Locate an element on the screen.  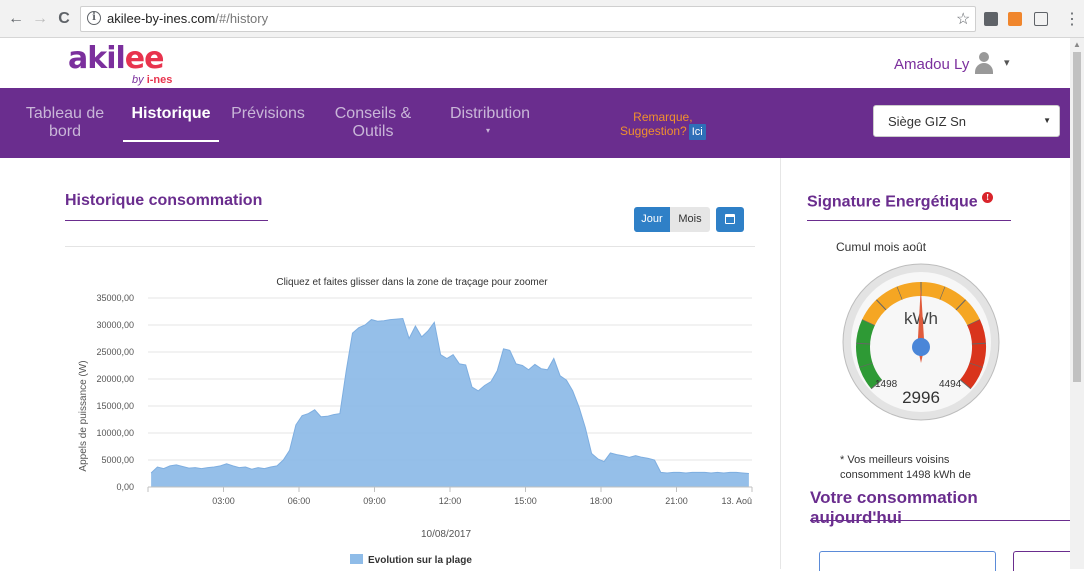
reload-icon: C is located at coordinates (64, 19).